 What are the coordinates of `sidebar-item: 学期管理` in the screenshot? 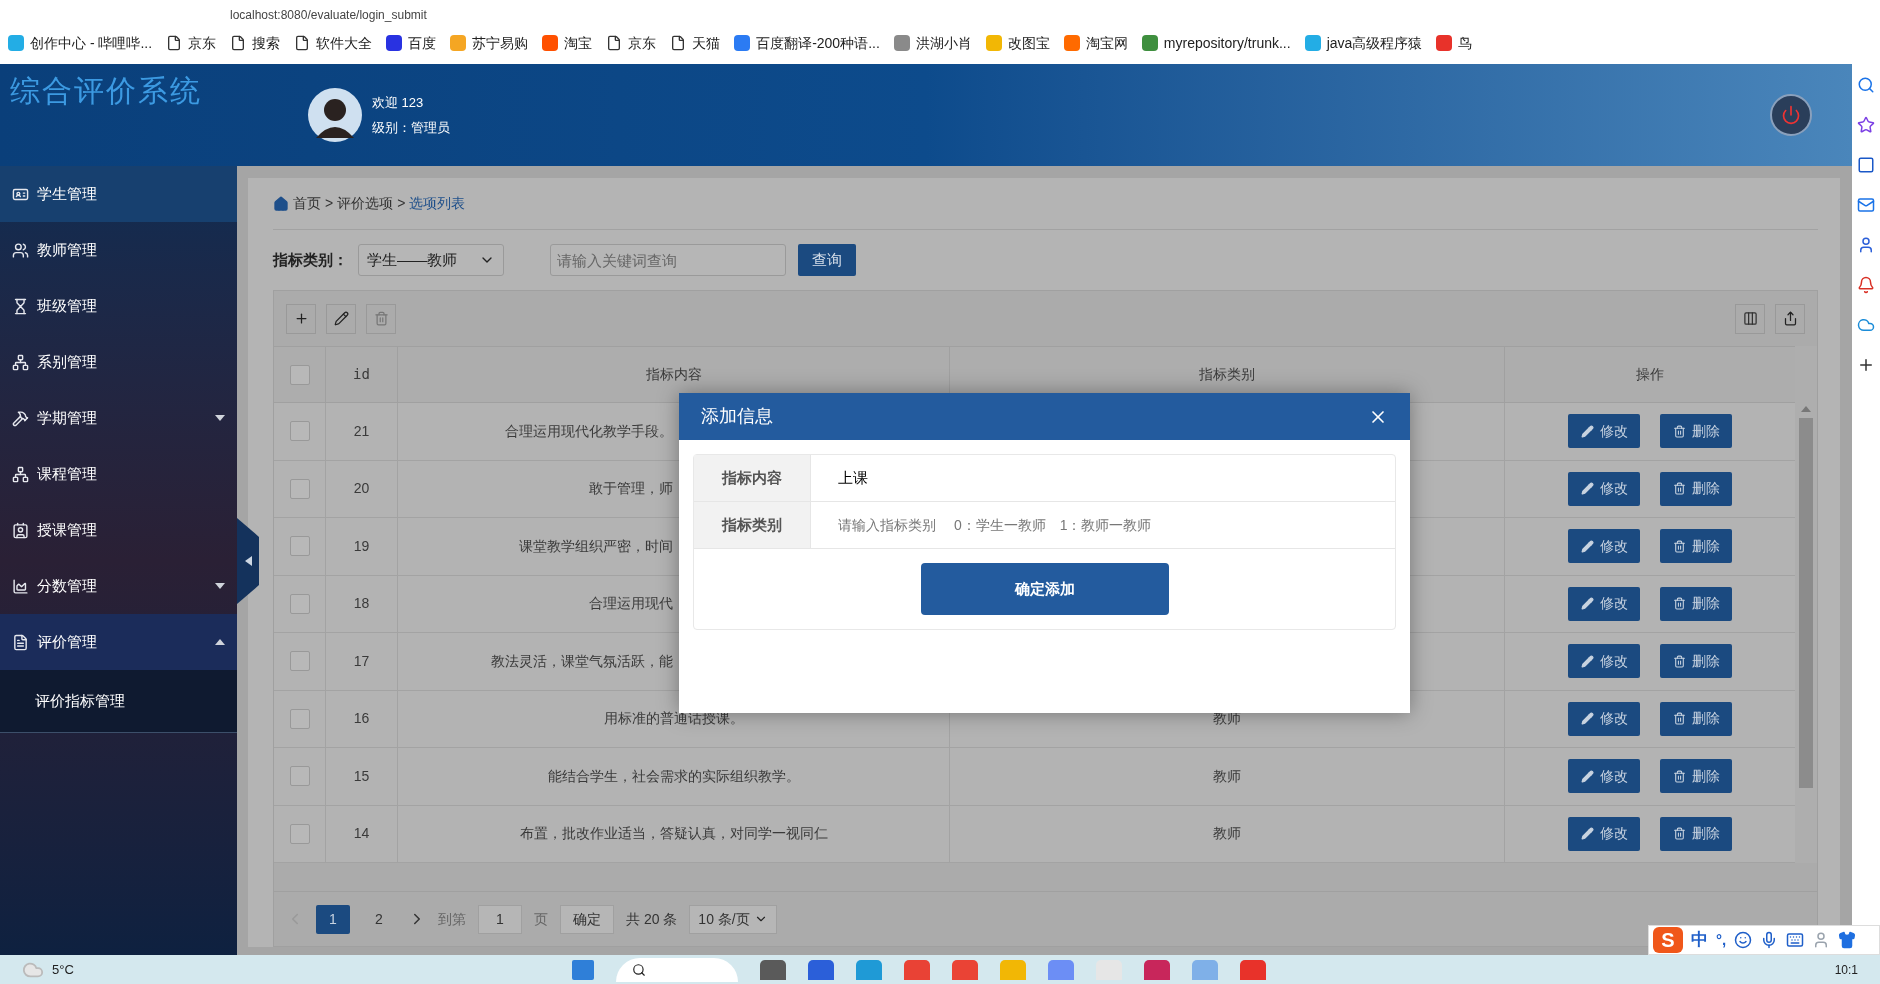 It's located at (118, 418).